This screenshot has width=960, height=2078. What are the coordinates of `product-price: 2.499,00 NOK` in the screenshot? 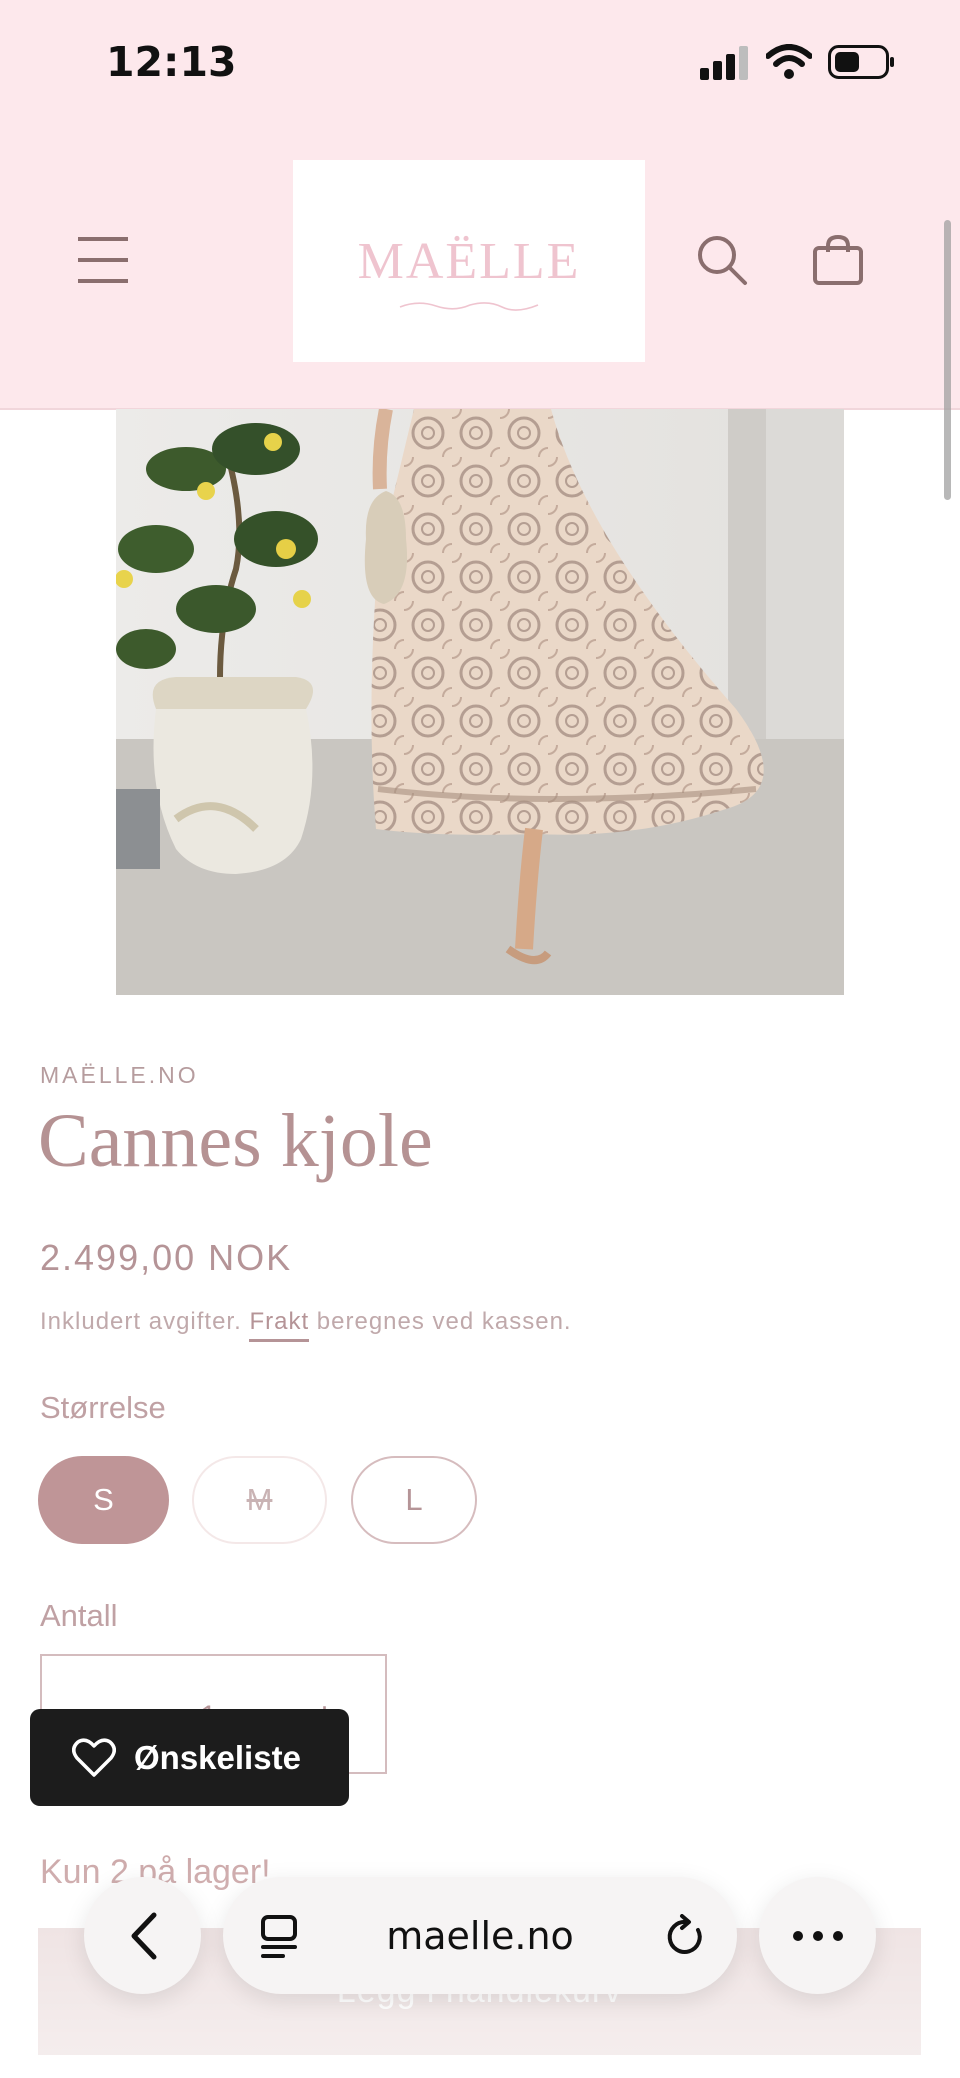 It's located at (166, 1257).